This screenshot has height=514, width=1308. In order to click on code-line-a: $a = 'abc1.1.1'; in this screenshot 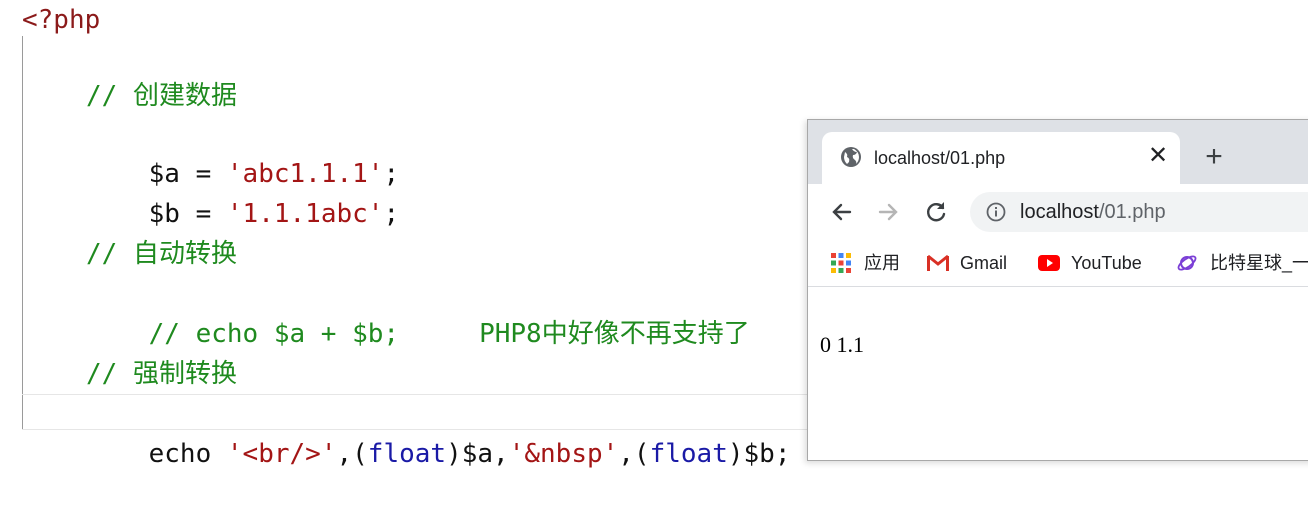, I will do `click(242, 151)`.